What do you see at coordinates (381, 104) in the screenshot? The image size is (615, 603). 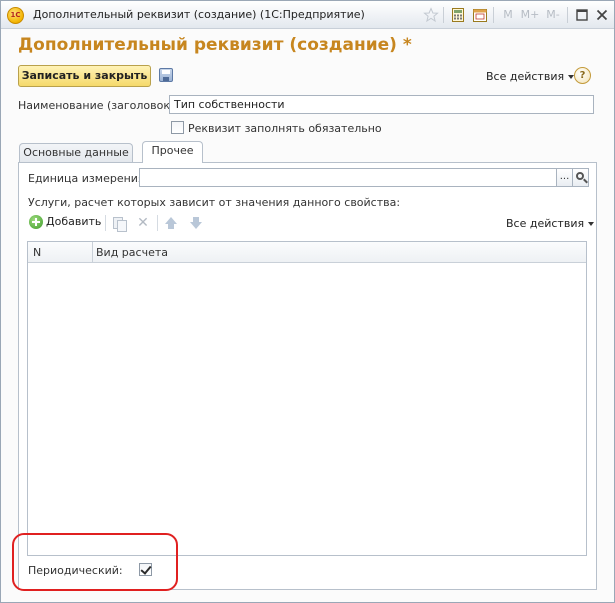 I see `name-input: Тип собственности` at bounding box center [381, 104].